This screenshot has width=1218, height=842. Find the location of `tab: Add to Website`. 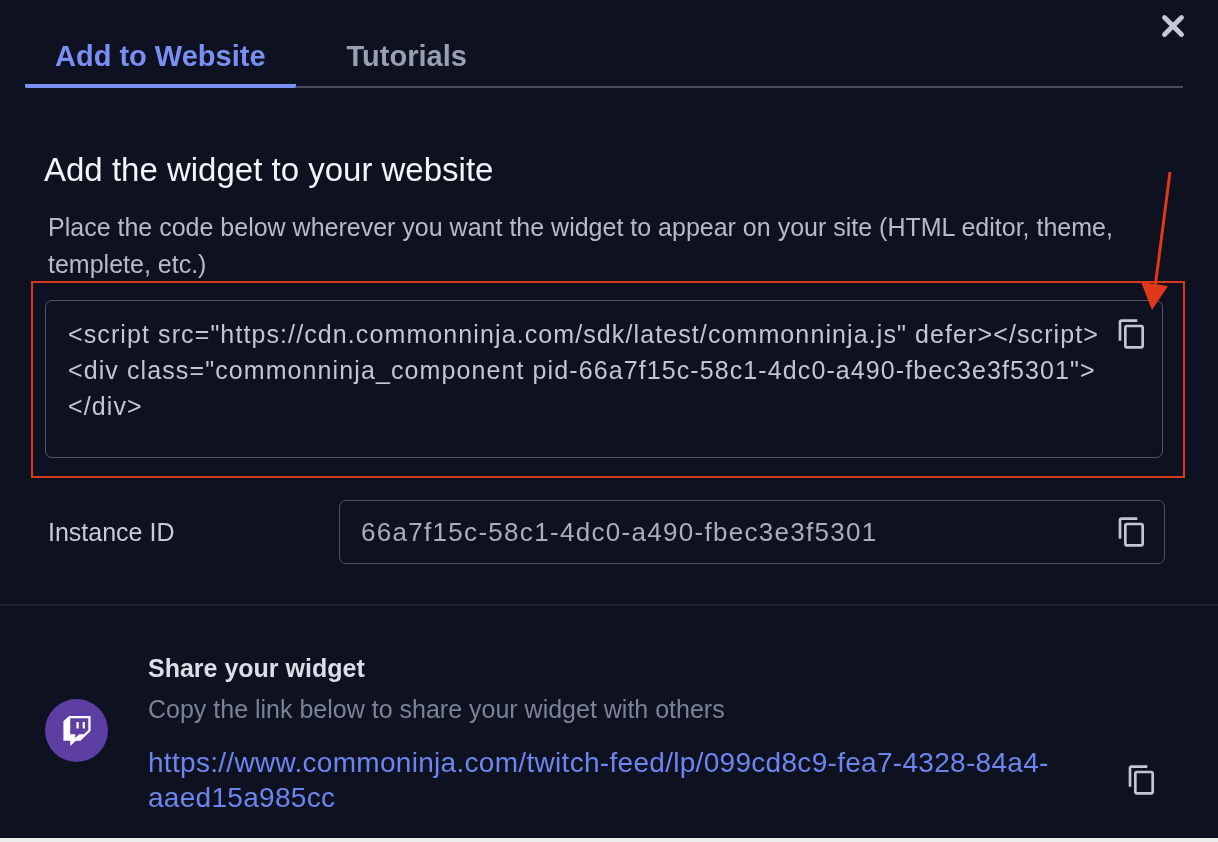

tab: Add to Website is located at coordinates (160, 58).